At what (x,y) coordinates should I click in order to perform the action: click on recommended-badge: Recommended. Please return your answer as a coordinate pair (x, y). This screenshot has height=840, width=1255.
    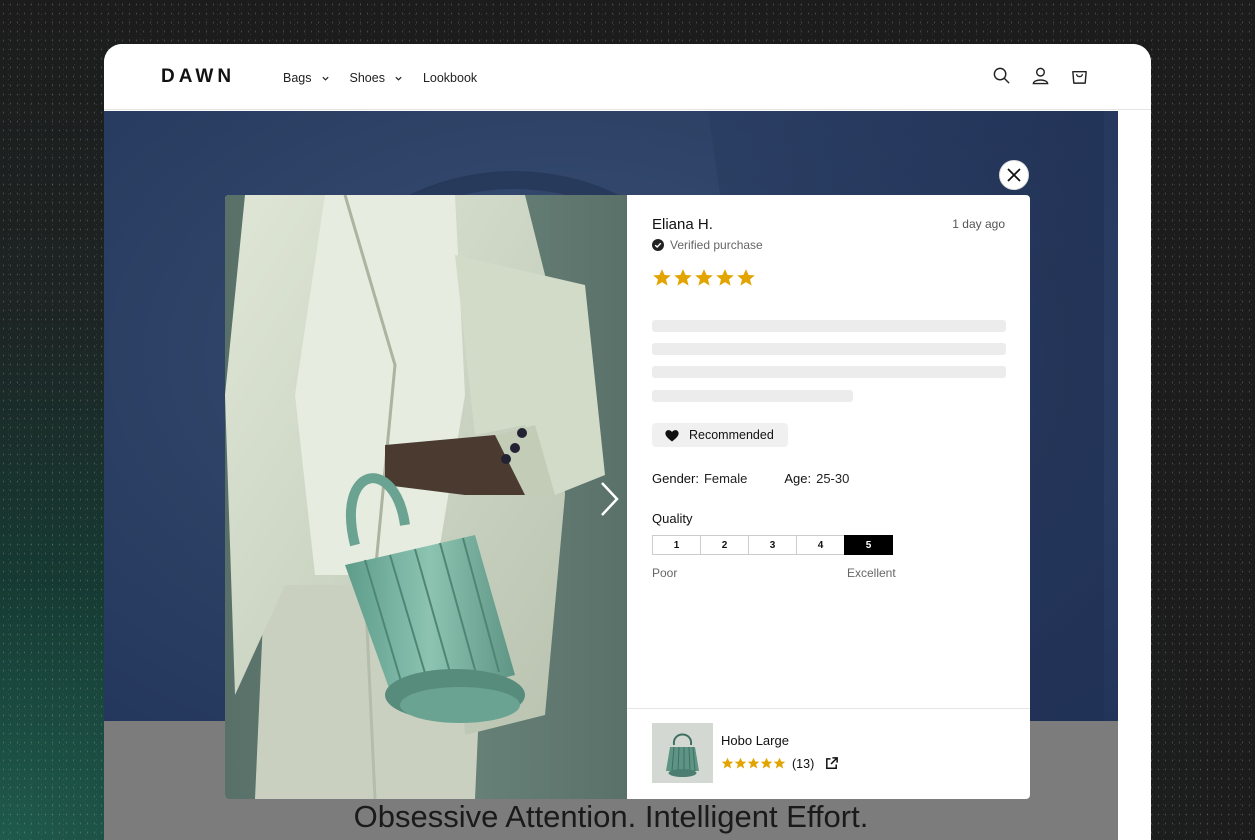
    Looking at the image, I should click on (720, 435).